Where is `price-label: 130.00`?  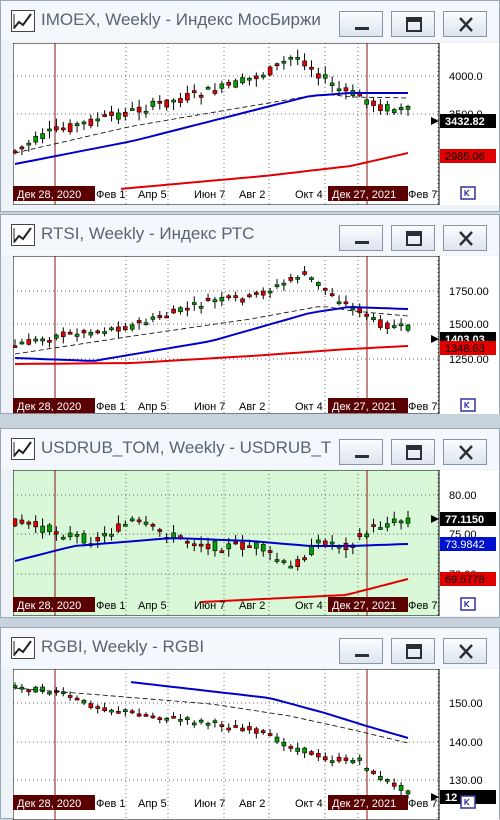
price-label: 130.00 is located at coordinates (466, 781).